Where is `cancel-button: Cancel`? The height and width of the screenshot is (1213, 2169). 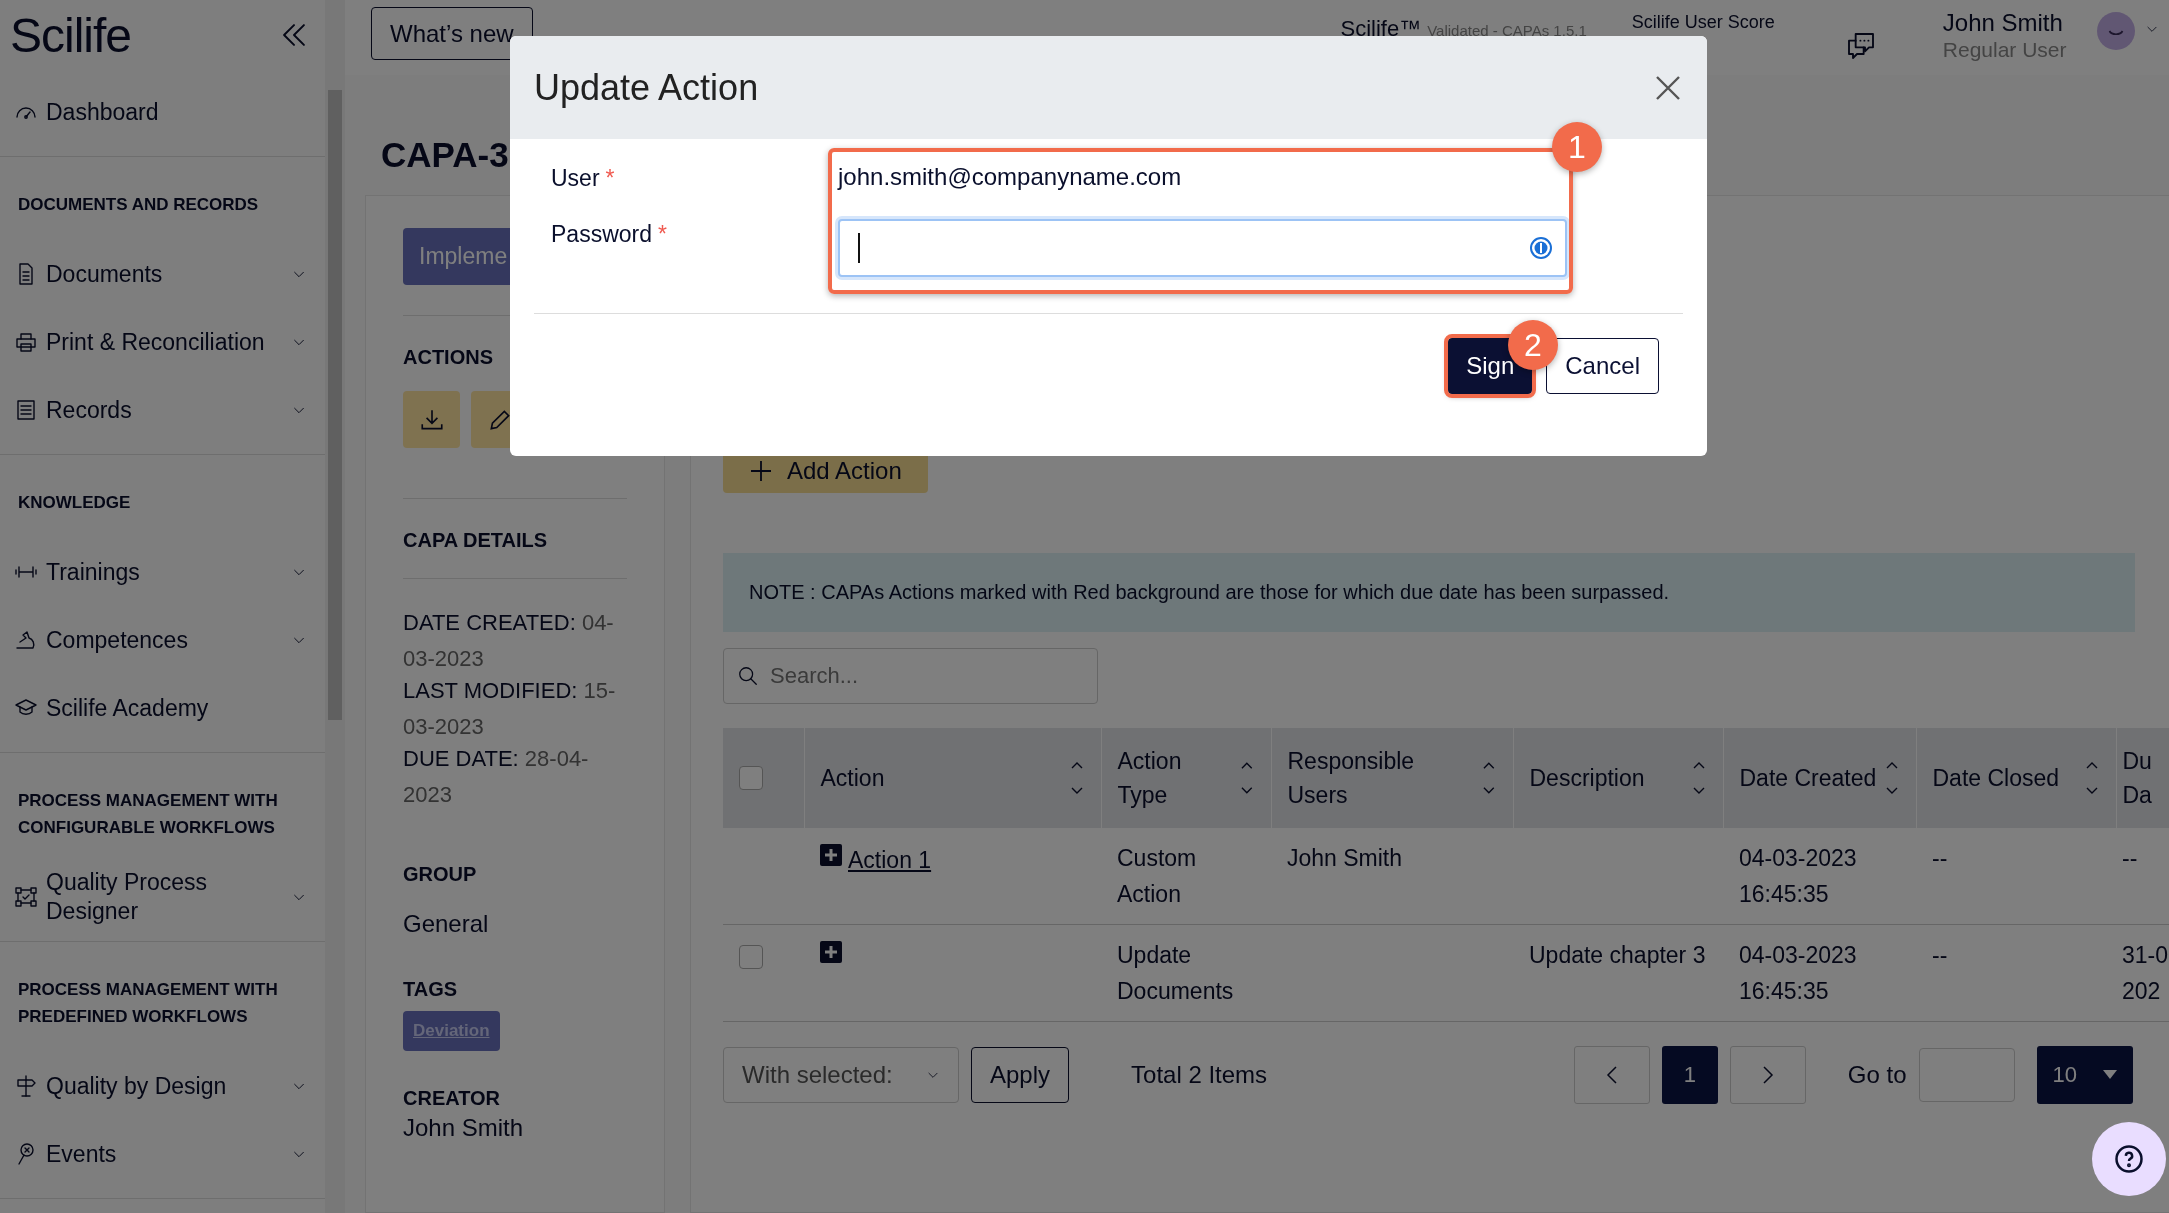 cancel-button: Cancel is located at coordinates (1602, 366).